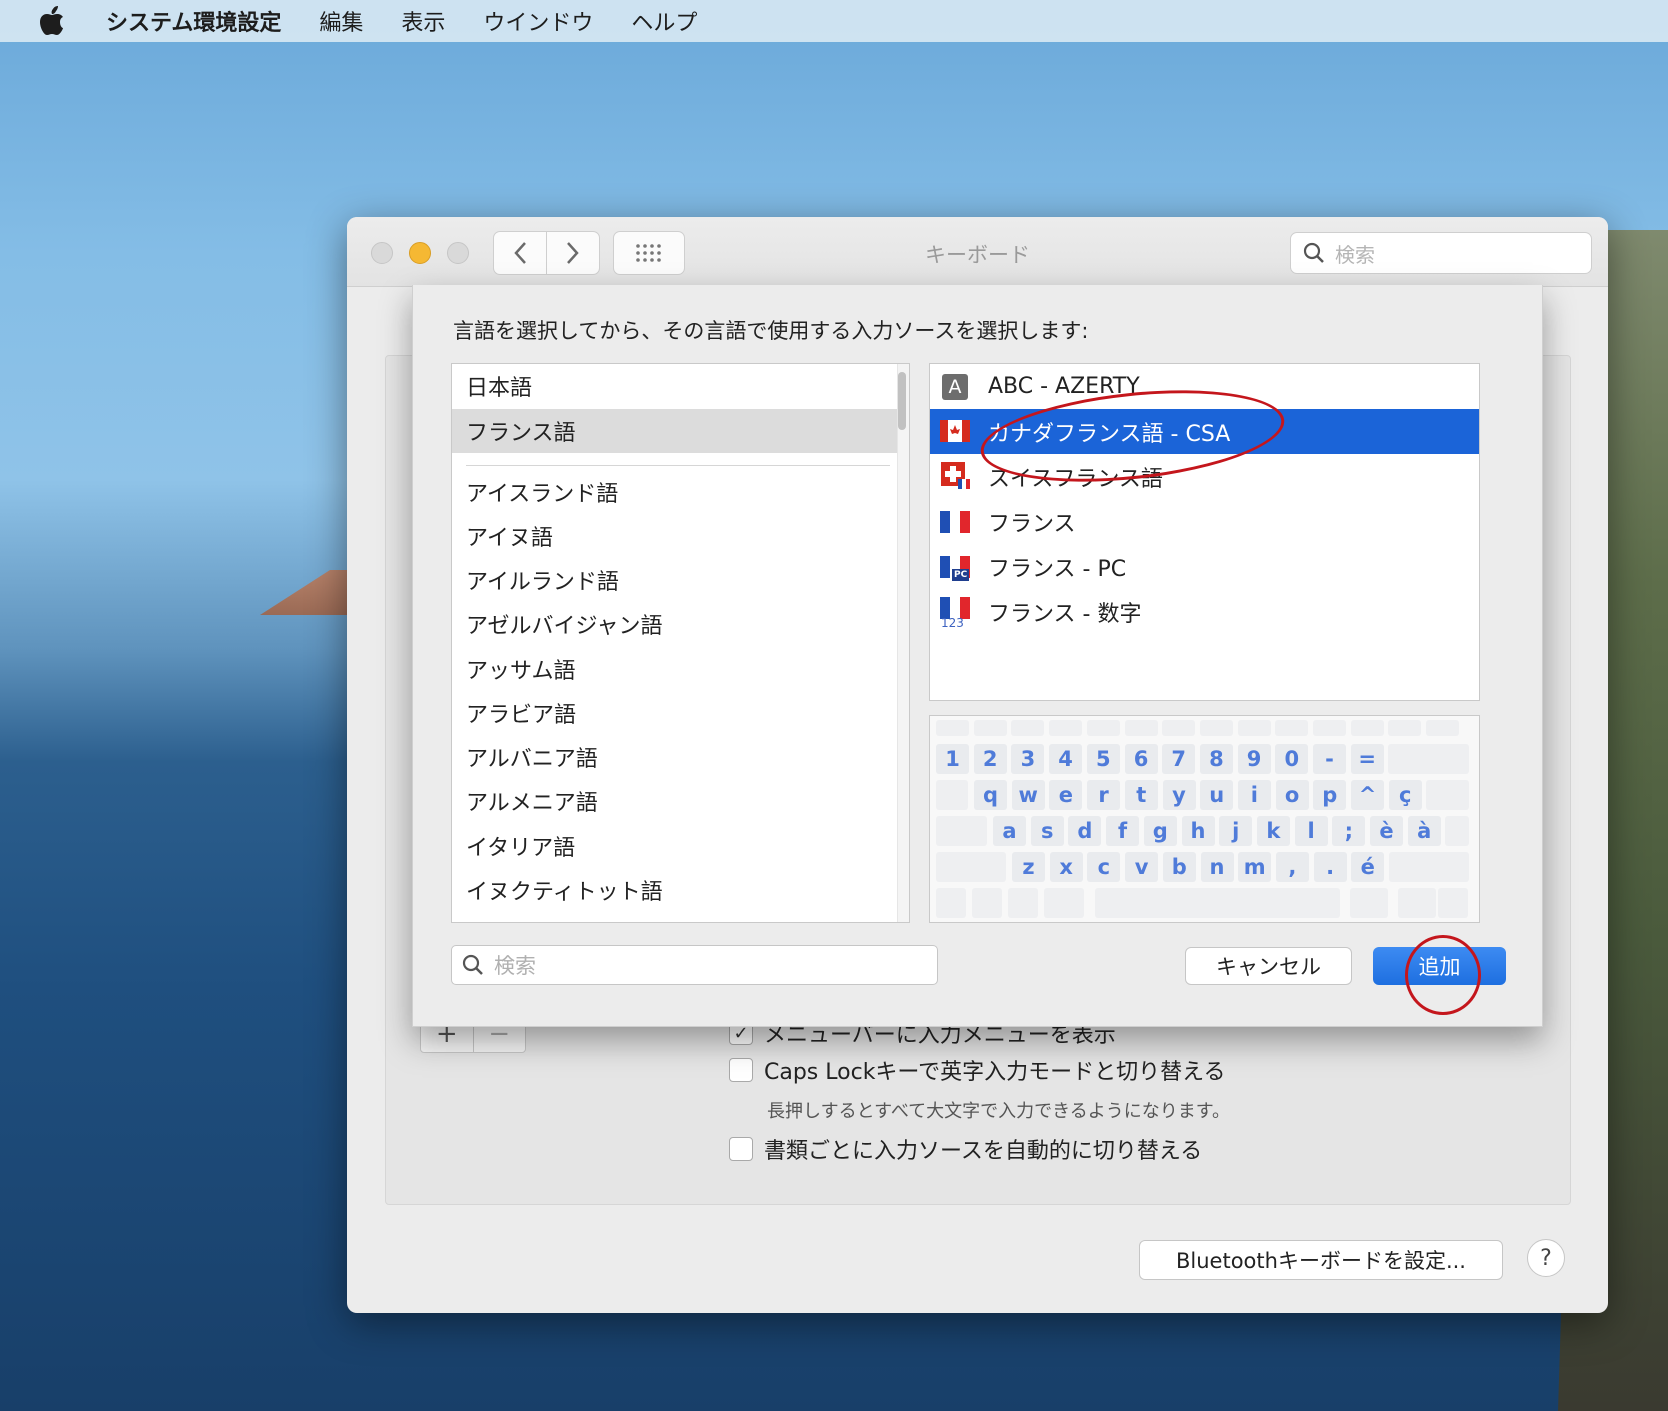 This screenshot has height=1411, width=1668. I want to click on source-item-canadian-french-csa: カナダフランス語 - CSA, so click(1204, 431).